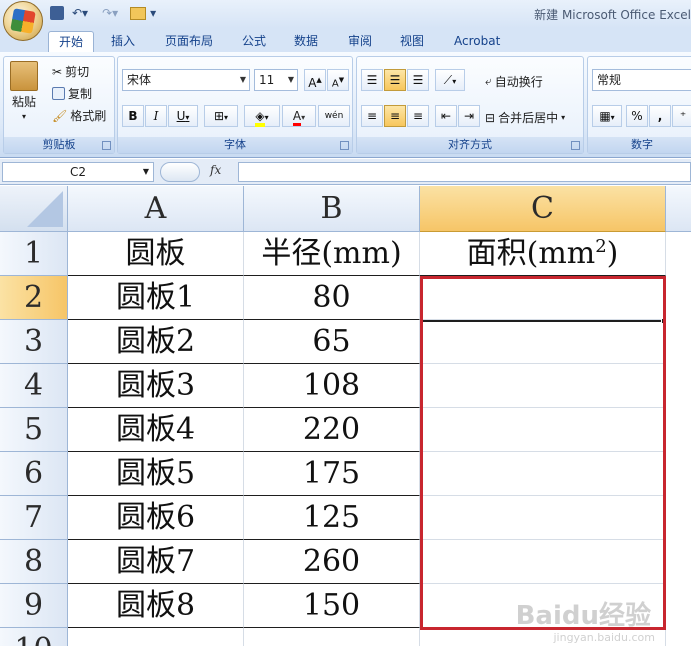 The height and width of the screenshot is (646, 691). Describe the element at coordinates (299, 116) in the screenshot. I see `font-color-button: A▾` at that location.